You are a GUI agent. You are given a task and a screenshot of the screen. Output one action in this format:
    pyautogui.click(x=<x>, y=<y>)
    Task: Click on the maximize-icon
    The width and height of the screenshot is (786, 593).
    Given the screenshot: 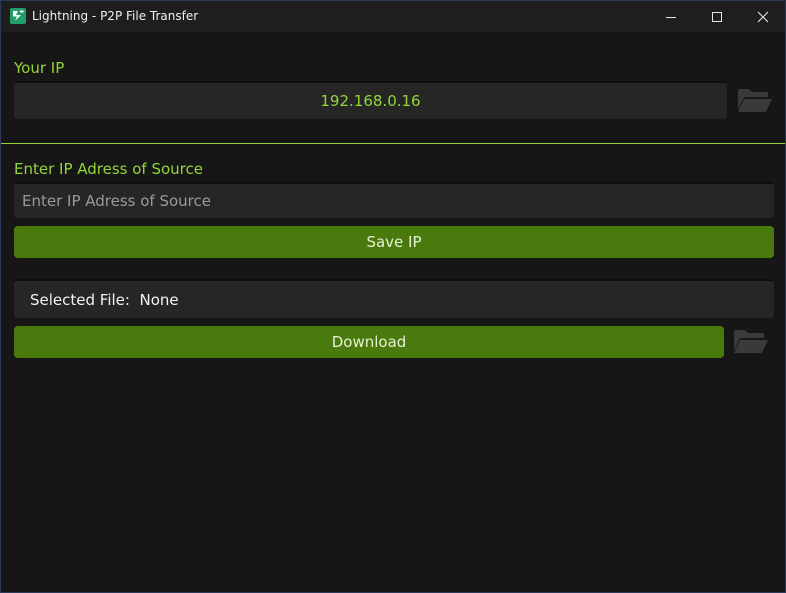 What is the action you would take?
    pyautogui.click(x=717, y=16)
    